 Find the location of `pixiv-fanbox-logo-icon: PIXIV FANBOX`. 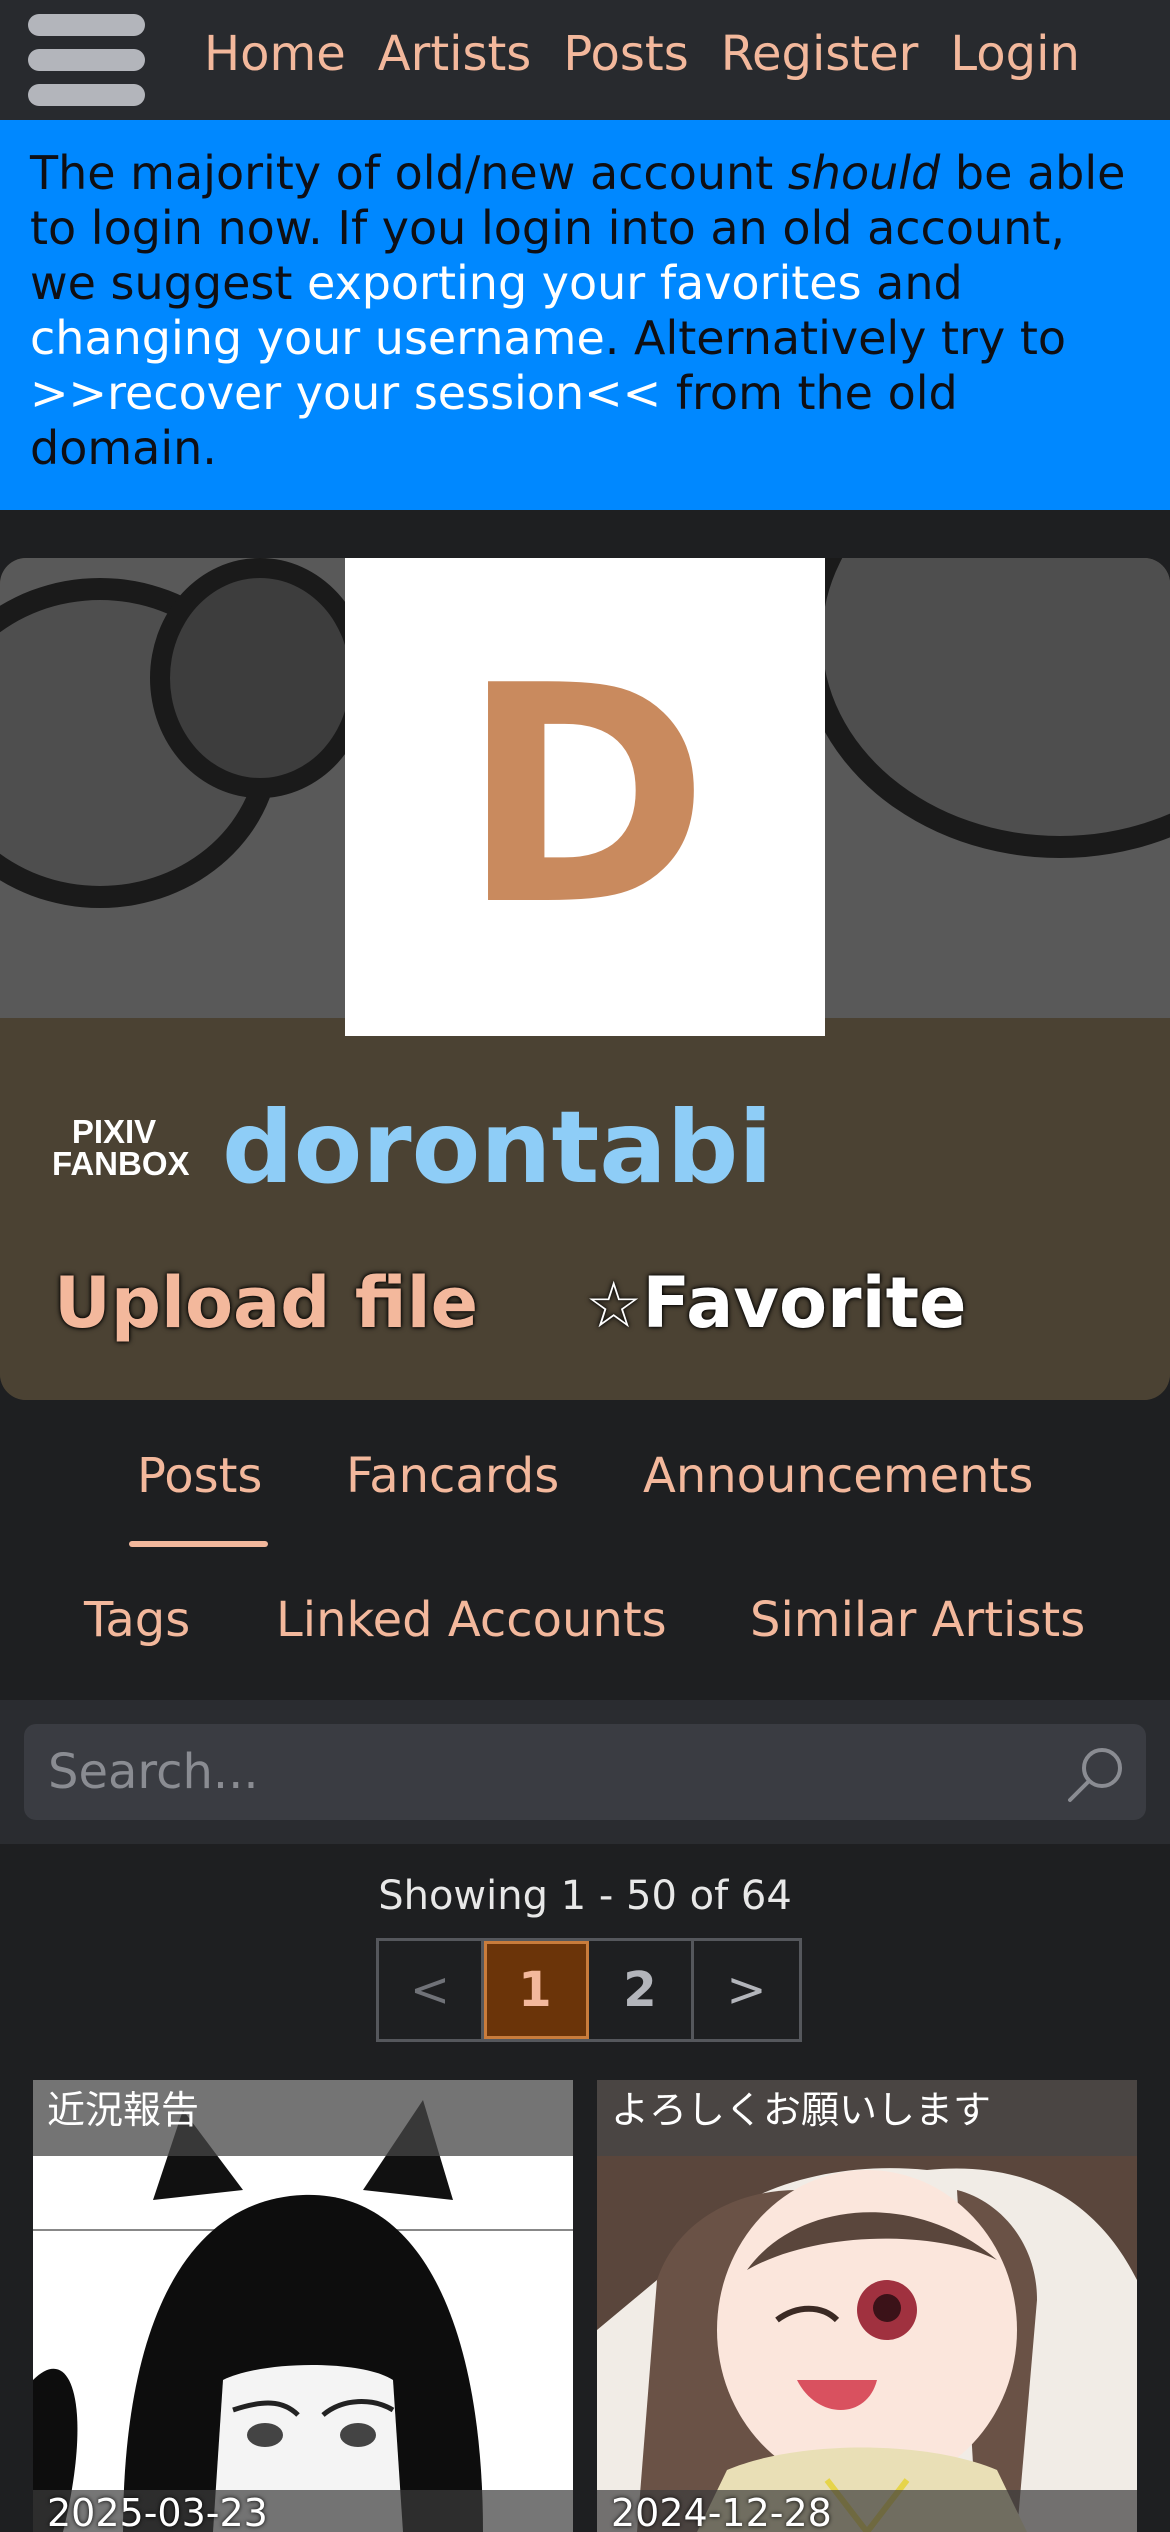

pixiv-fanbox-logo-icon: PIXIV FANBOX is located at coordinates (121, 1149).